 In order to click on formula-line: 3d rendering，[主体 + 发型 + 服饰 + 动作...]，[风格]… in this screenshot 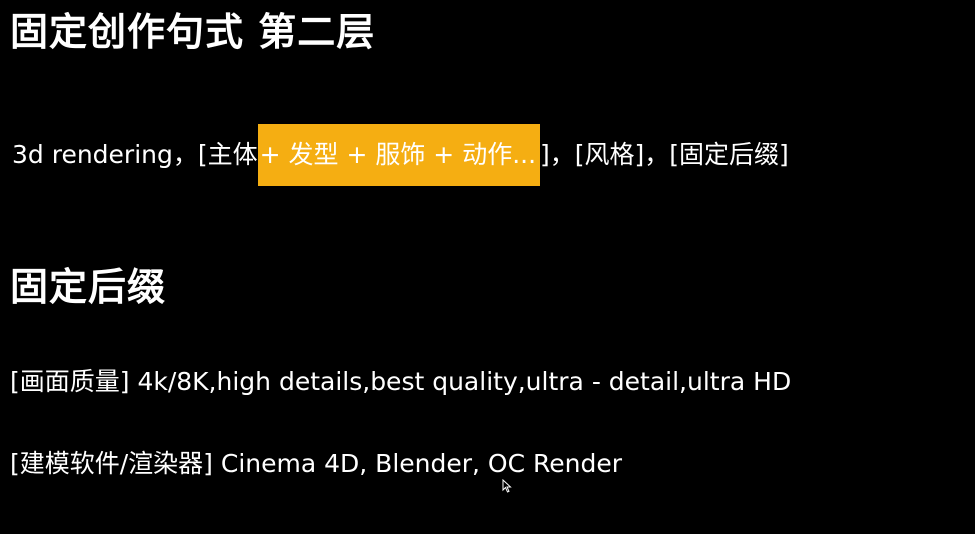, I will do `click(400, 155)`.